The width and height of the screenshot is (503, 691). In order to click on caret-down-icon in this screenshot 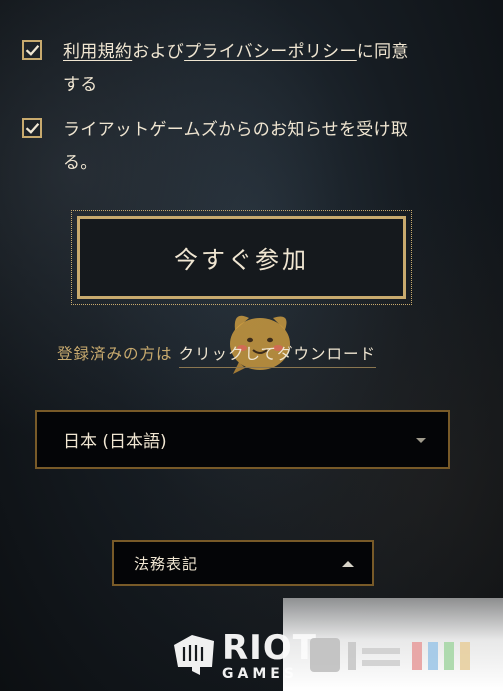, I will do `click(421, 440)`.